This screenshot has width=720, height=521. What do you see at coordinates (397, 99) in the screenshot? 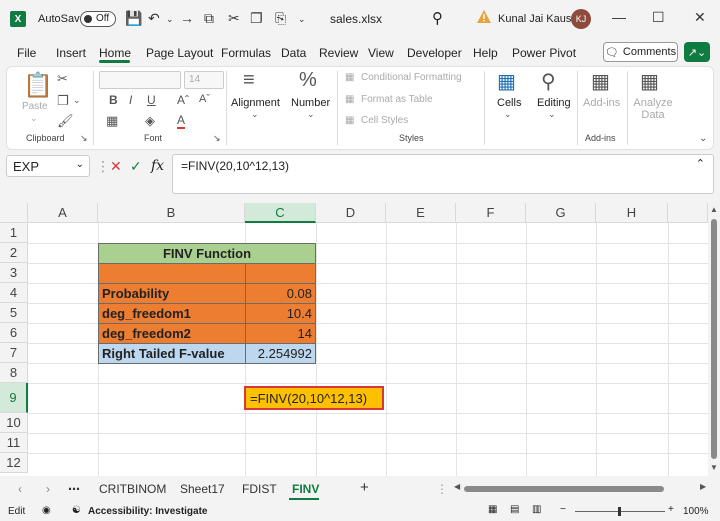
I see `format-as-table-button: Format as Table` at bounding box center [397, 99].